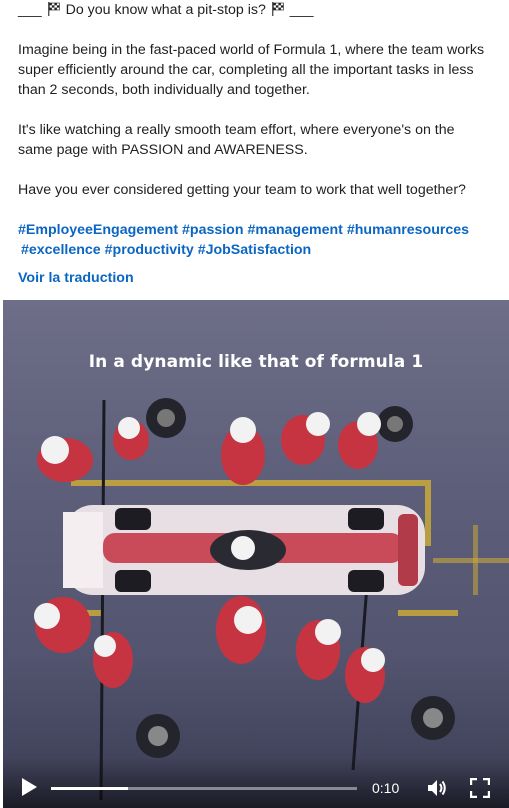 This screenshot has width=509, height=808. I want to click on hashtag-link: #productivity, so click(149, 250).